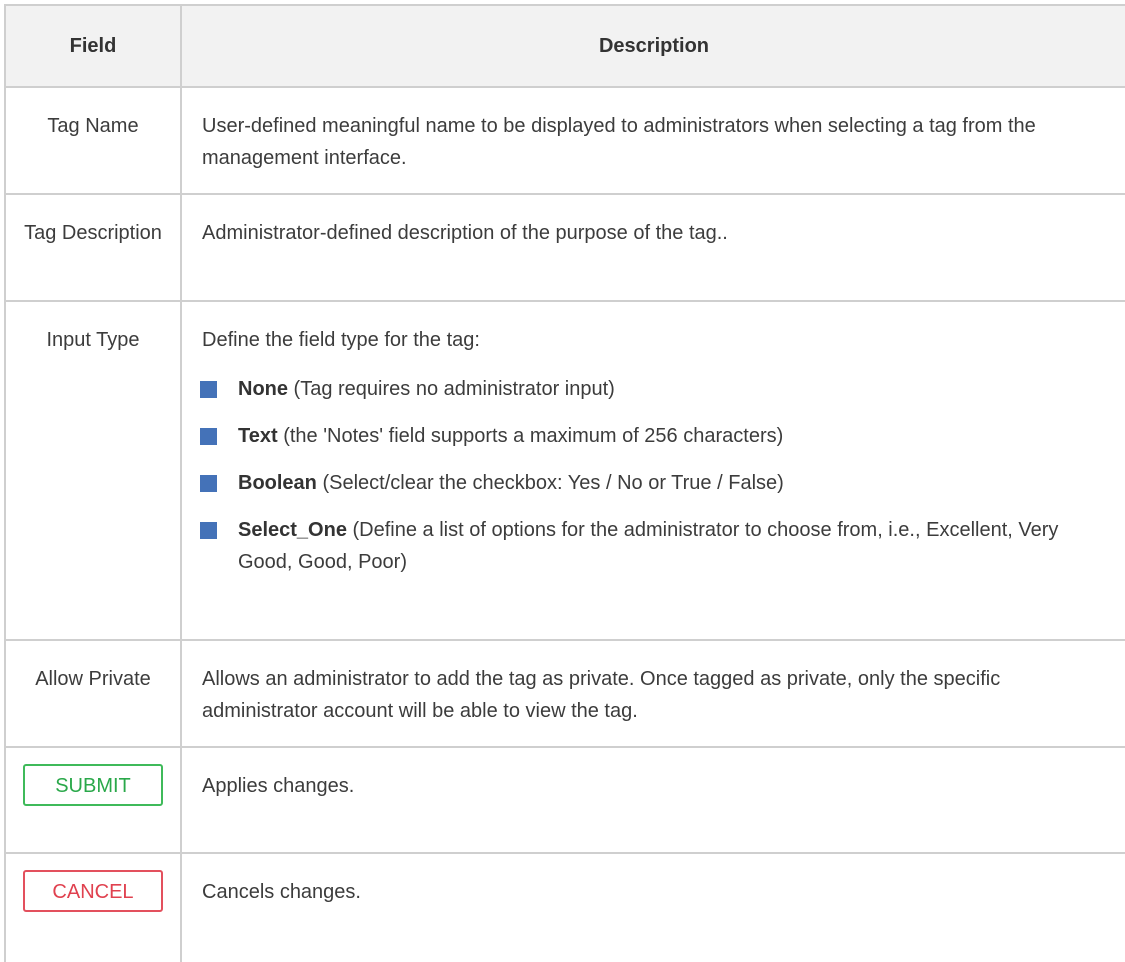  Describe the element at coordinates (93, 140) in the screenshot. I see `field-tag-name: Tag Name` at that location.